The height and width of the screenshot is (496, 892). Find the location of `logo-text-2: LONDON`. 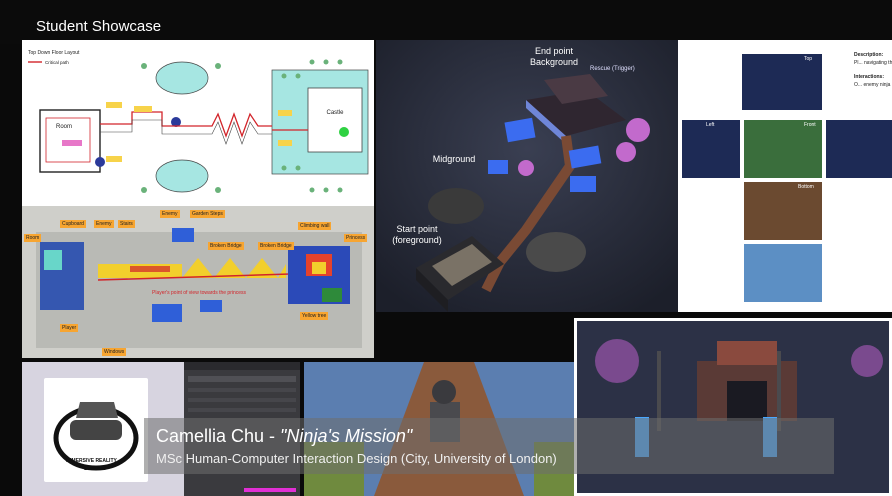

logo-text-2: LONDON is located at coordinates (95, 469).